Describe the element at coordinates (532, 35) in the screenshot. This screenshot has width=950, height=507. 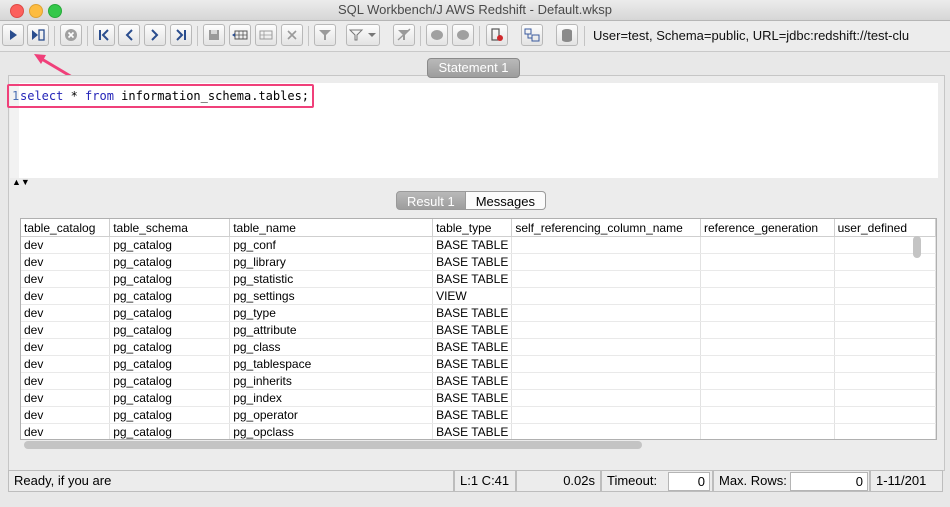
I see `object-explorer-button` at that location.